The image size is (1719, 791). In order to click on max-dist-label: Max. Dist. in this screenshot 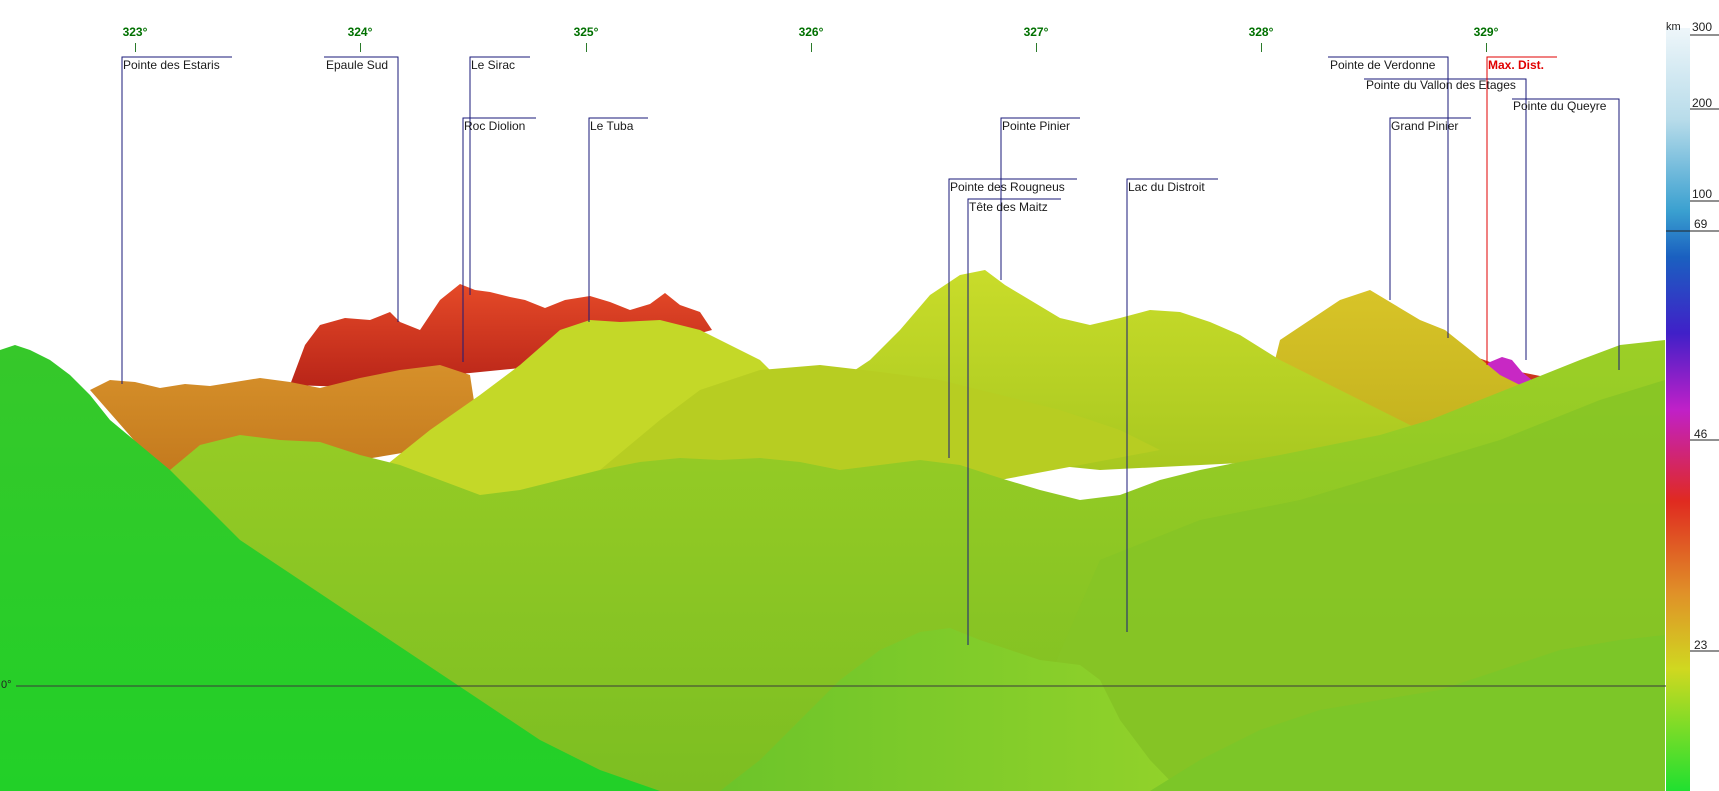, I will do `click(1516, 65)`.